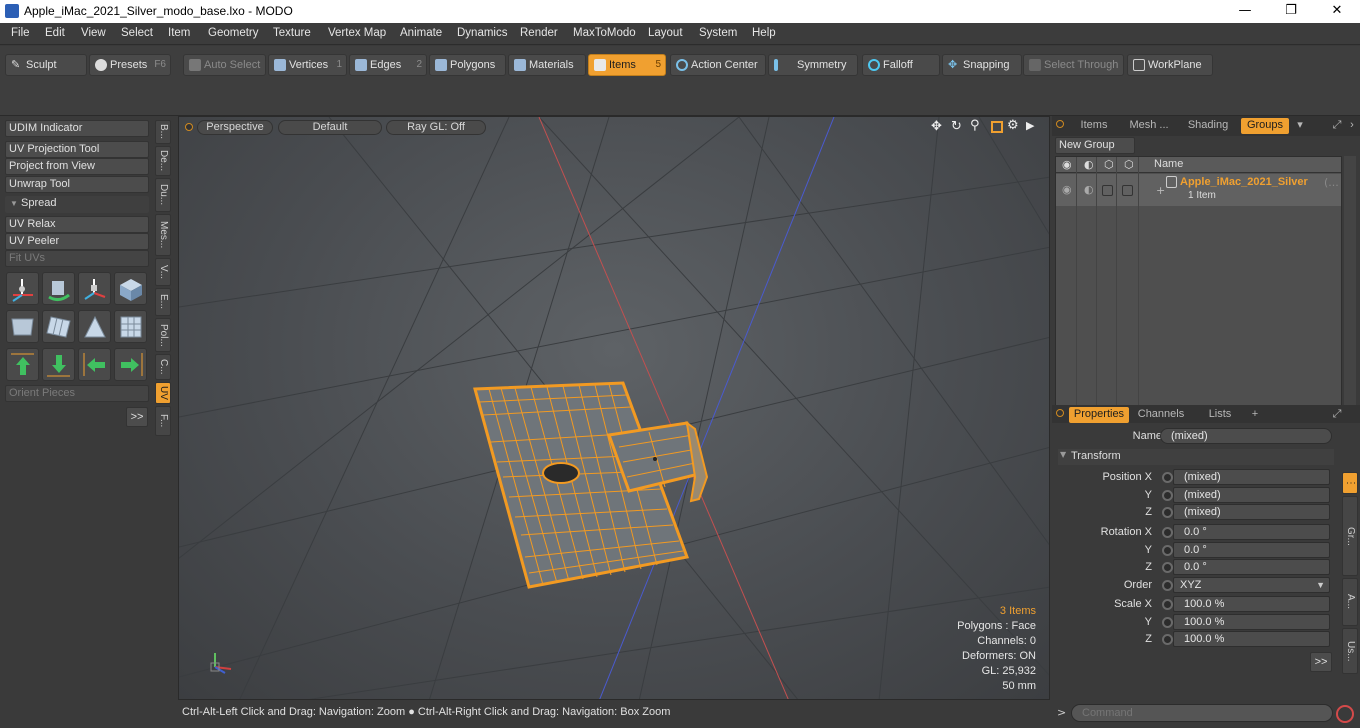  What do you see at coordinates (421, 33) in the screenshot?
I see `menu-animate: Animate` at bounding box center [421, 33].